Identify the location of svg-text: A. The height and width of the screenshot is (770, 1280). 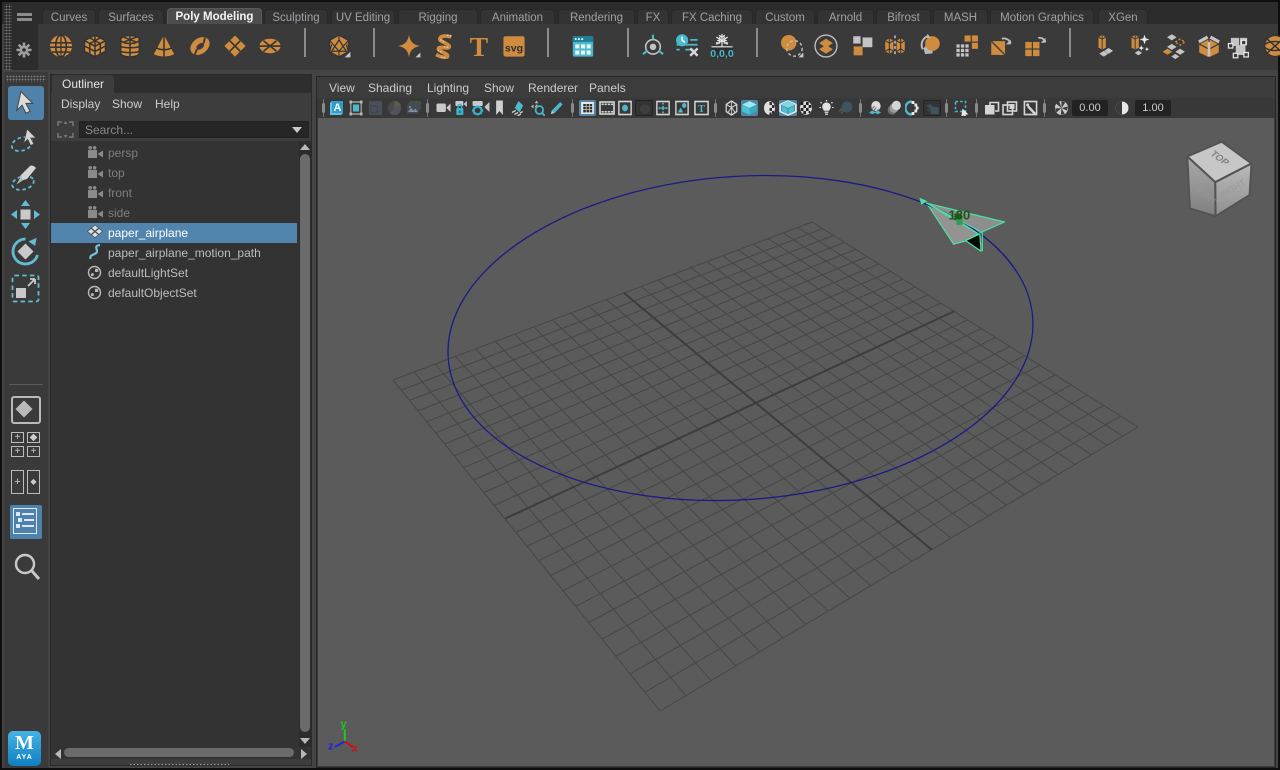
(338, 108).